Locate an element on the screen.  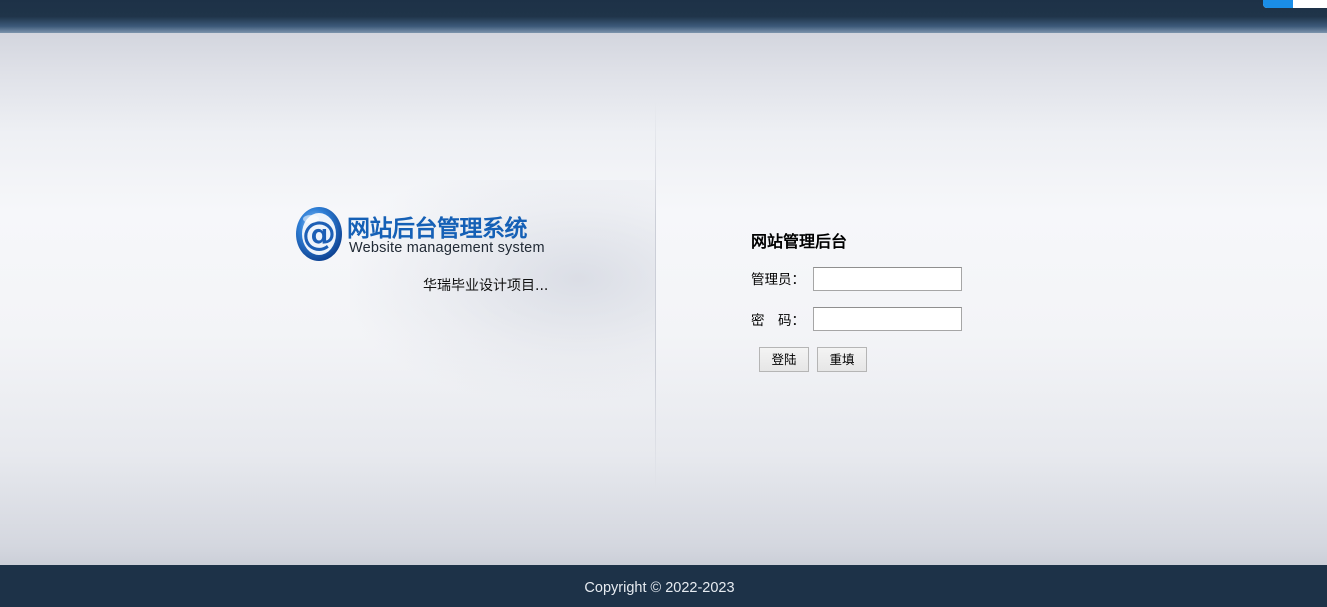
corner-widget-accent is located at coordinates (1278, 4).